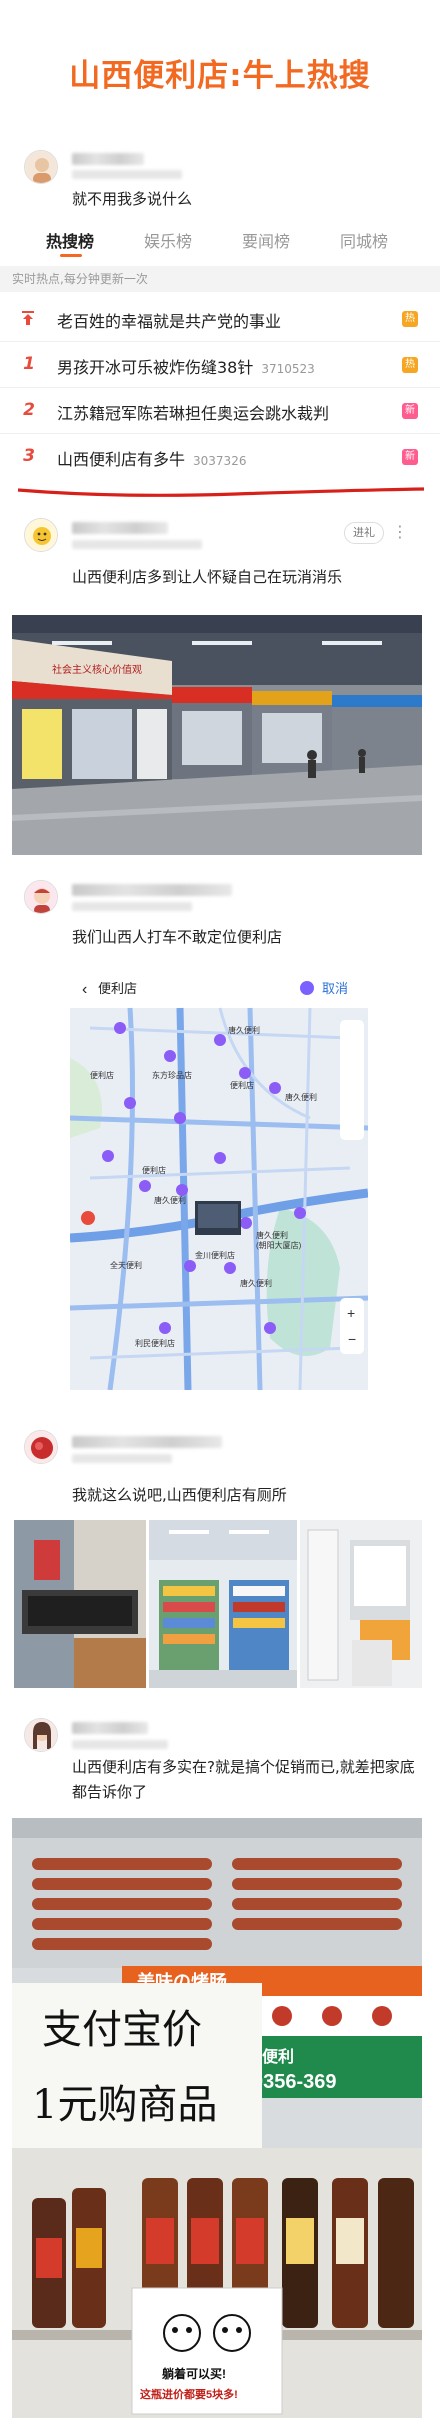 The width and height of the screenshot is (440, 2424). Describe the element at coordinates (124, 2105) in the screenshot. I see `promo-line2: 1元购商品` at that location.